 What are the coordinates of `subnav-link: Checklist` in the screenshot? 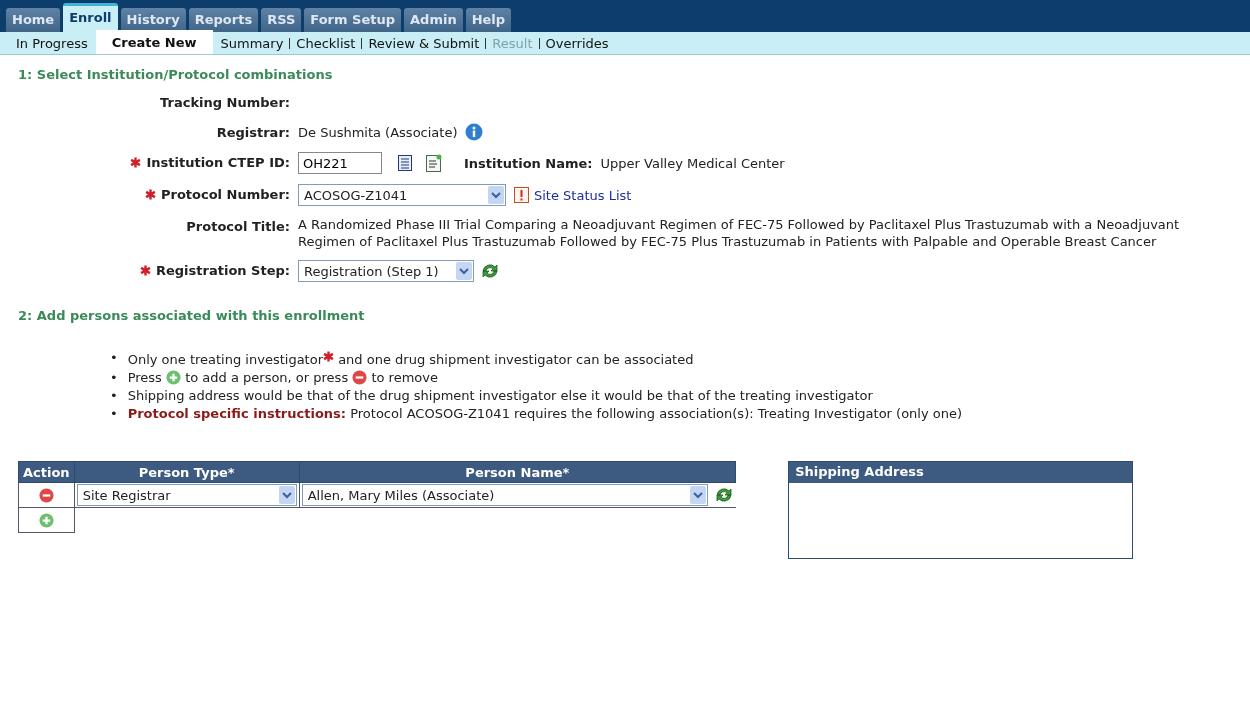 It's located at (326, 44).